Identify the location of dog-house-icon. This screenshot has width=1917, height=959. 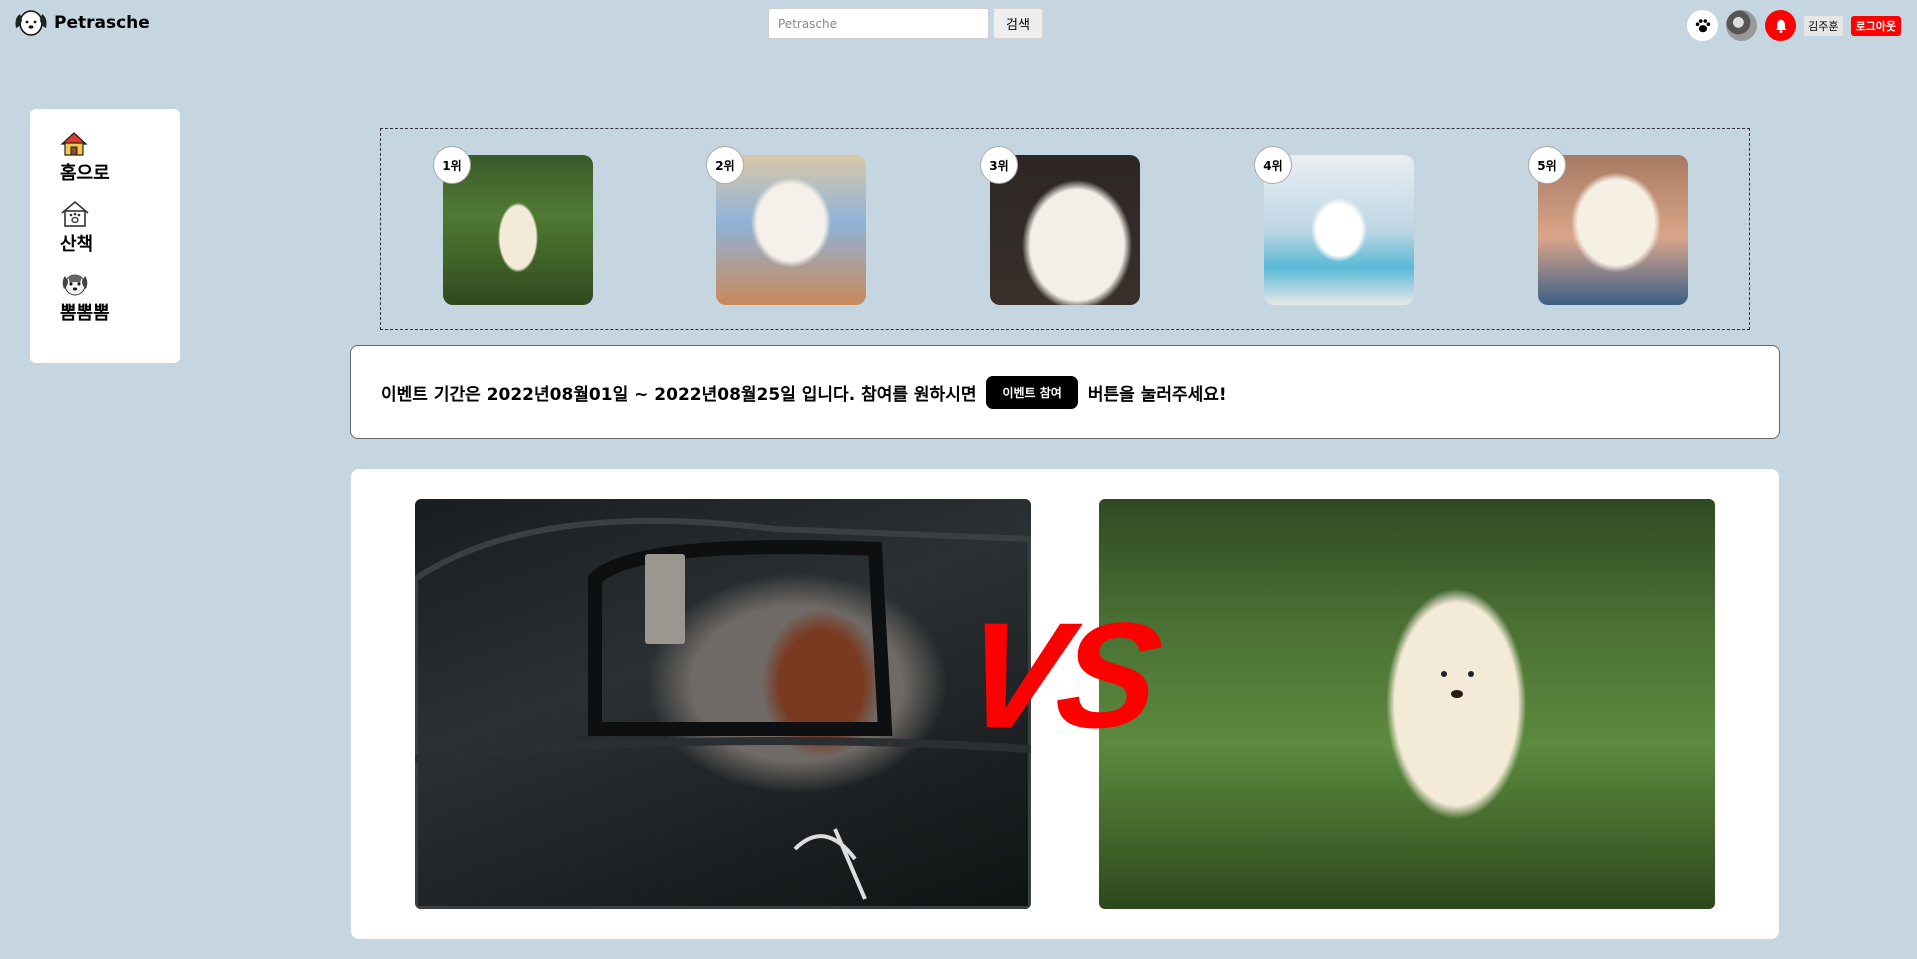
(75, 213).